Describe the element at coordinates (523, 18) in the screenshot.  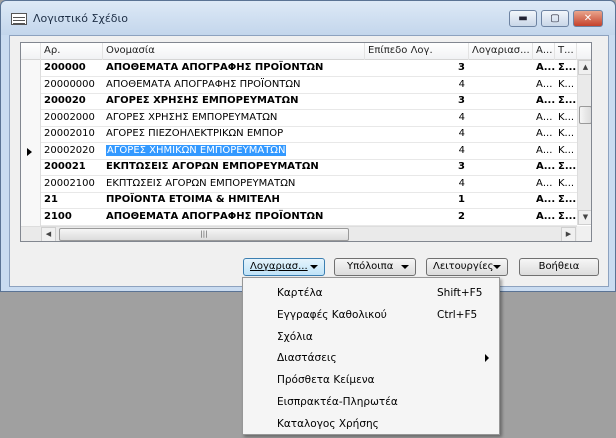
I see `minimize-button: ▬` at that location.